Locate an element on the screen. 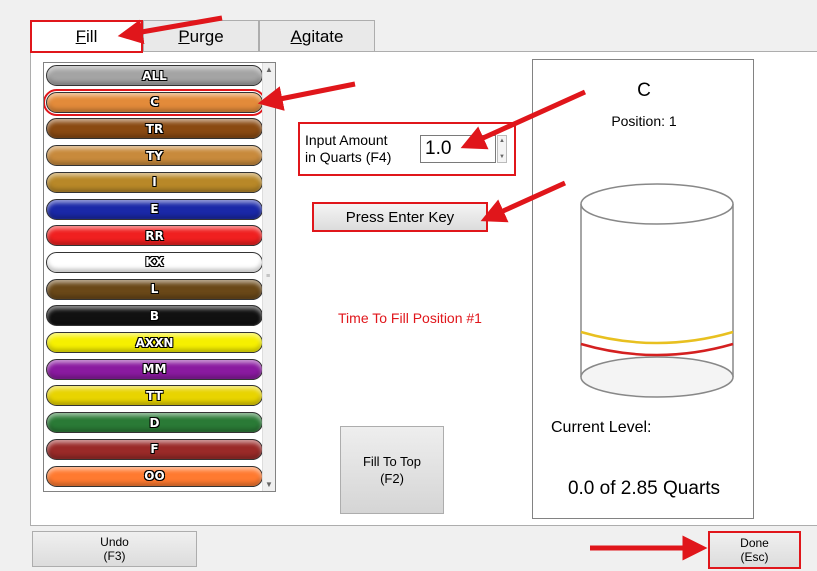 This screenshot has width=817, height=571. tank-color-title: C is located at coordinates (644, 90).